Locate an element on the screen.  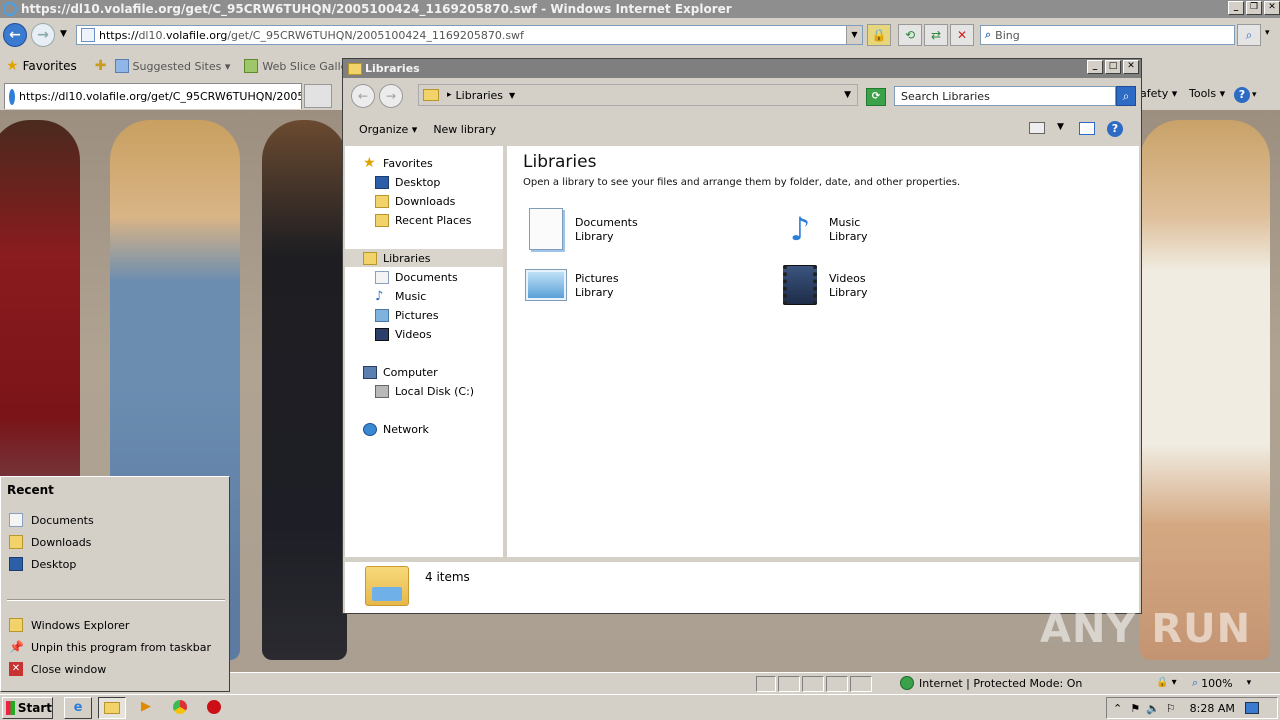
nav-music: ♪ Music is located at coordinates (400, 296).